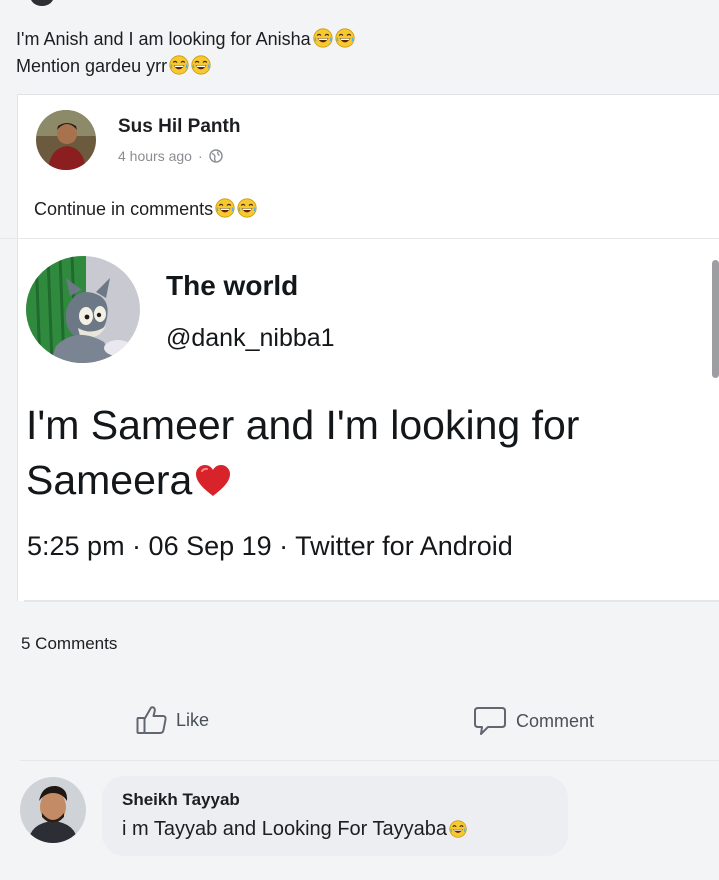 The height and width of the screenshot is (880, 719). I want to click on comments-count: 5 Comments, so click(69, 644).